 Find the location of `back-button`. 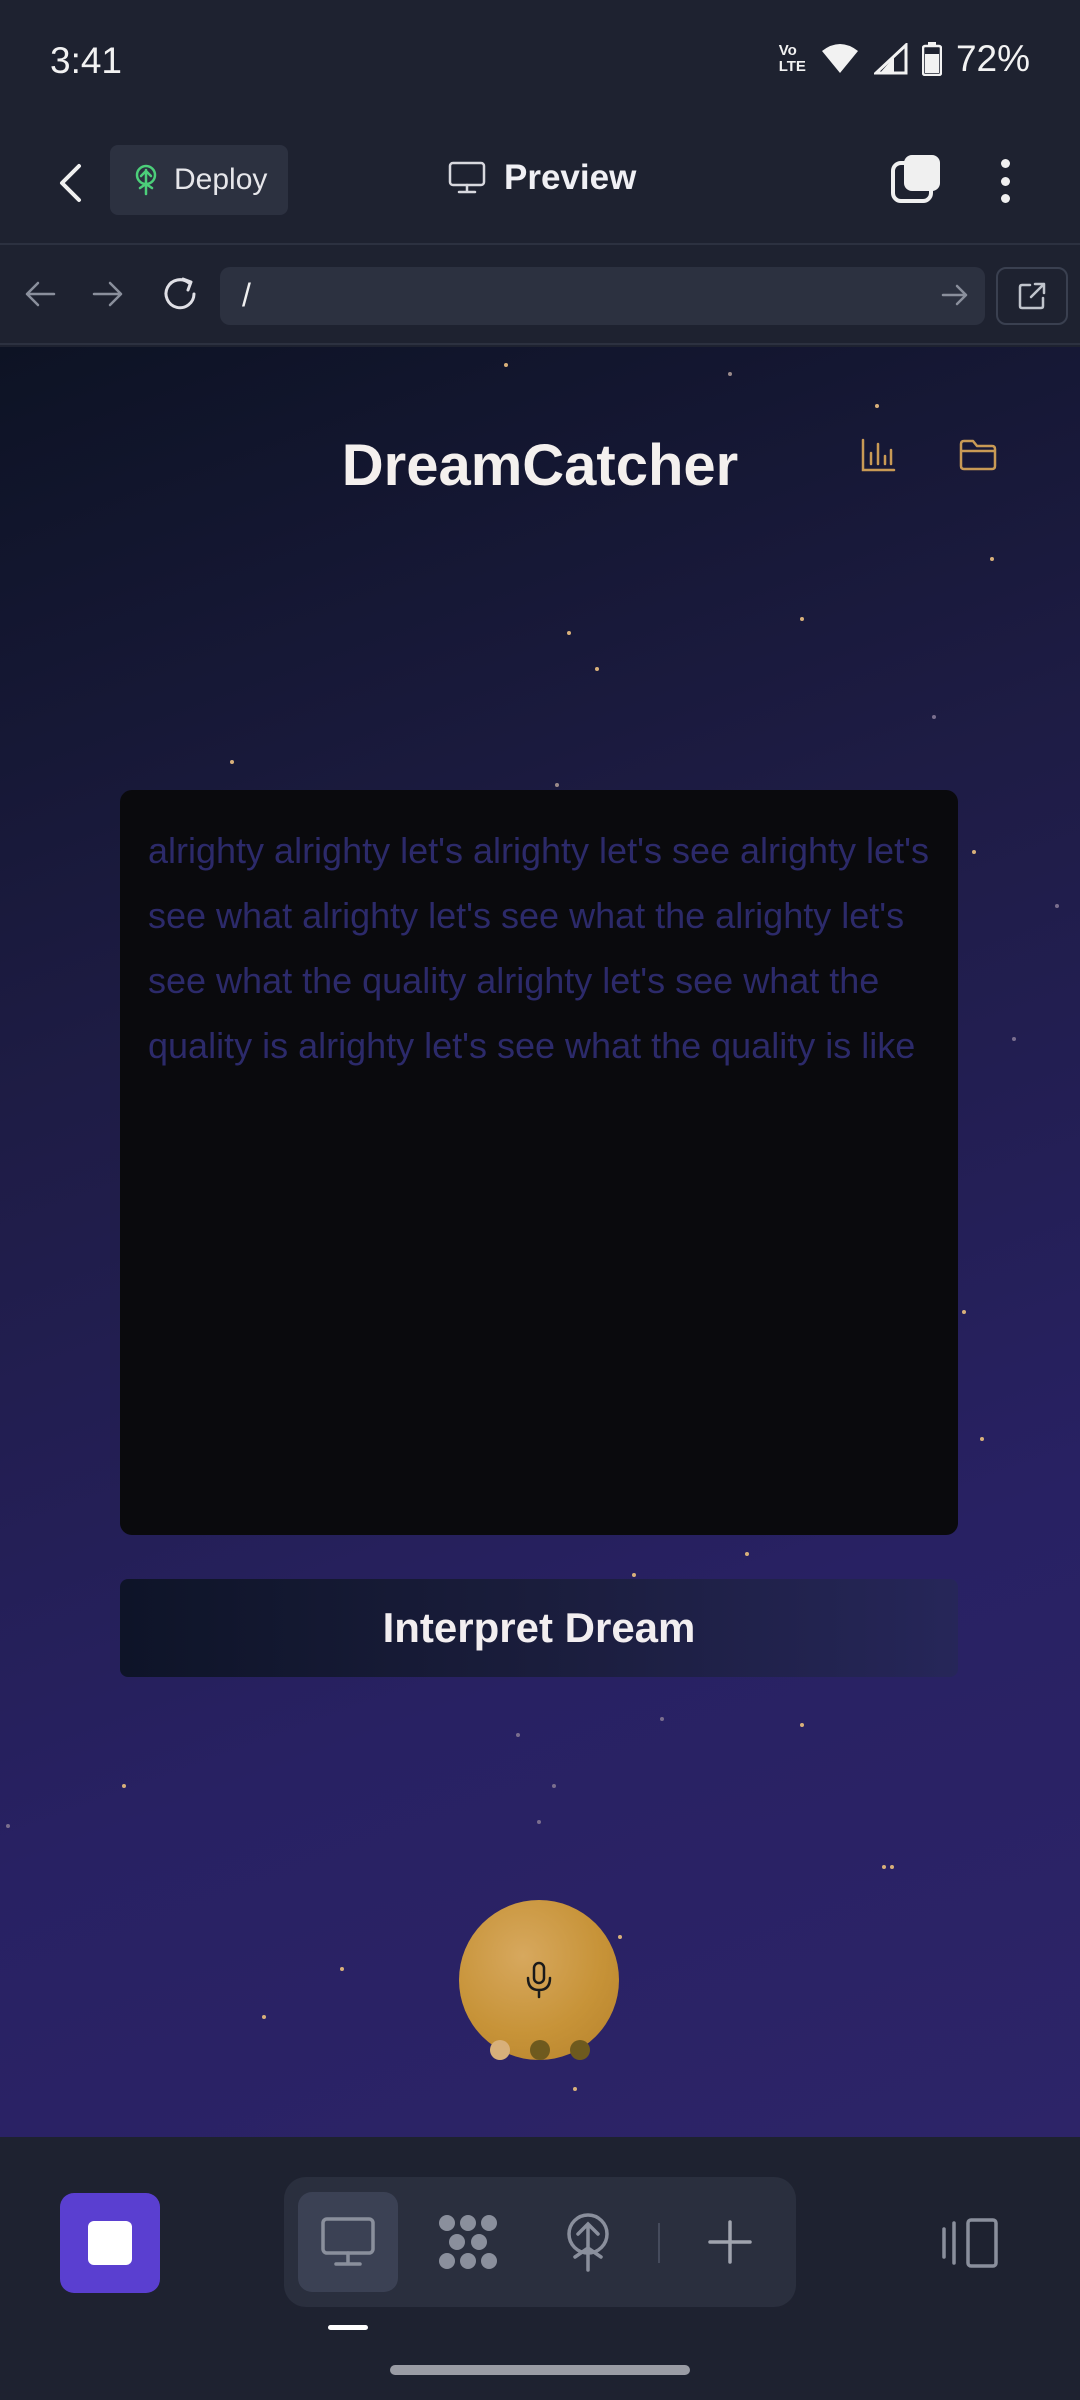

back-button is located at coordinates (70, 183).